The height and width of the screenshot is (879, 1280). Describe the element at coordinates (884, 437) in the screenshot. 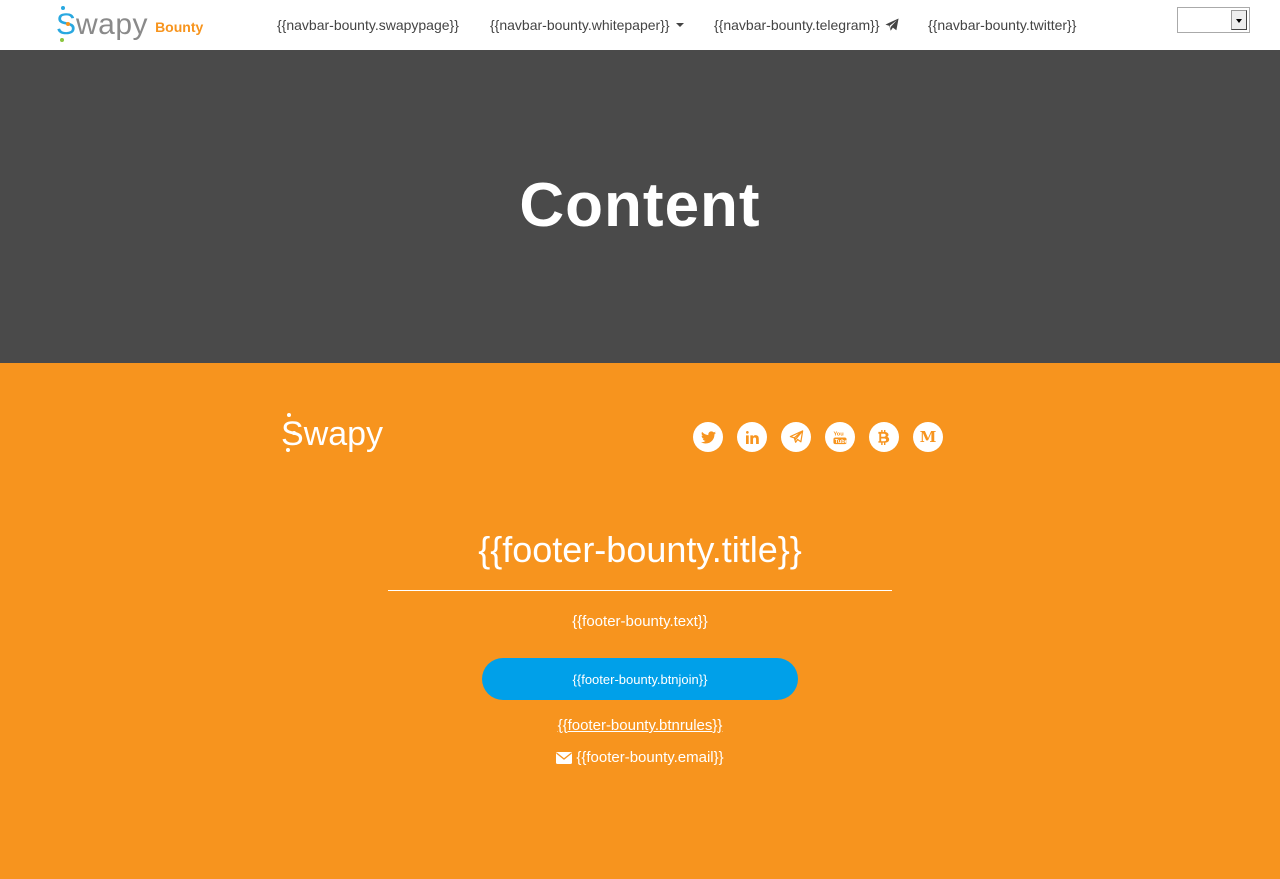

I see `bitcoin-icon` at that location.